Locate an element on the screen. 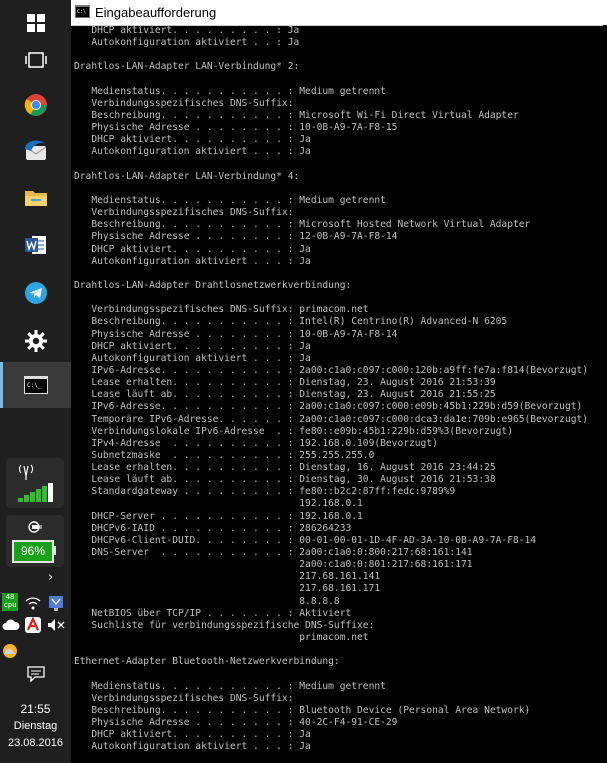  weather-app-icon is located at coordinates (10, 651).